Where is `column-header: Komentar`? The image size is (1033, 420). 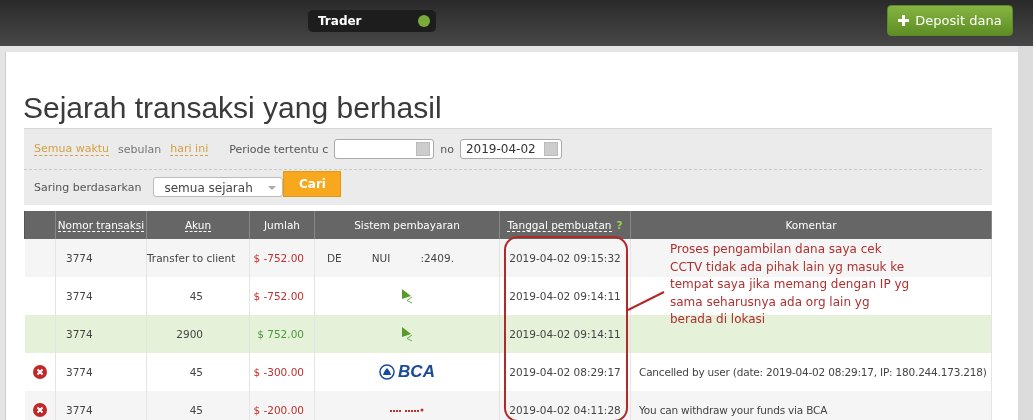
column-header: Komentar is located at coordinates (811, 225).